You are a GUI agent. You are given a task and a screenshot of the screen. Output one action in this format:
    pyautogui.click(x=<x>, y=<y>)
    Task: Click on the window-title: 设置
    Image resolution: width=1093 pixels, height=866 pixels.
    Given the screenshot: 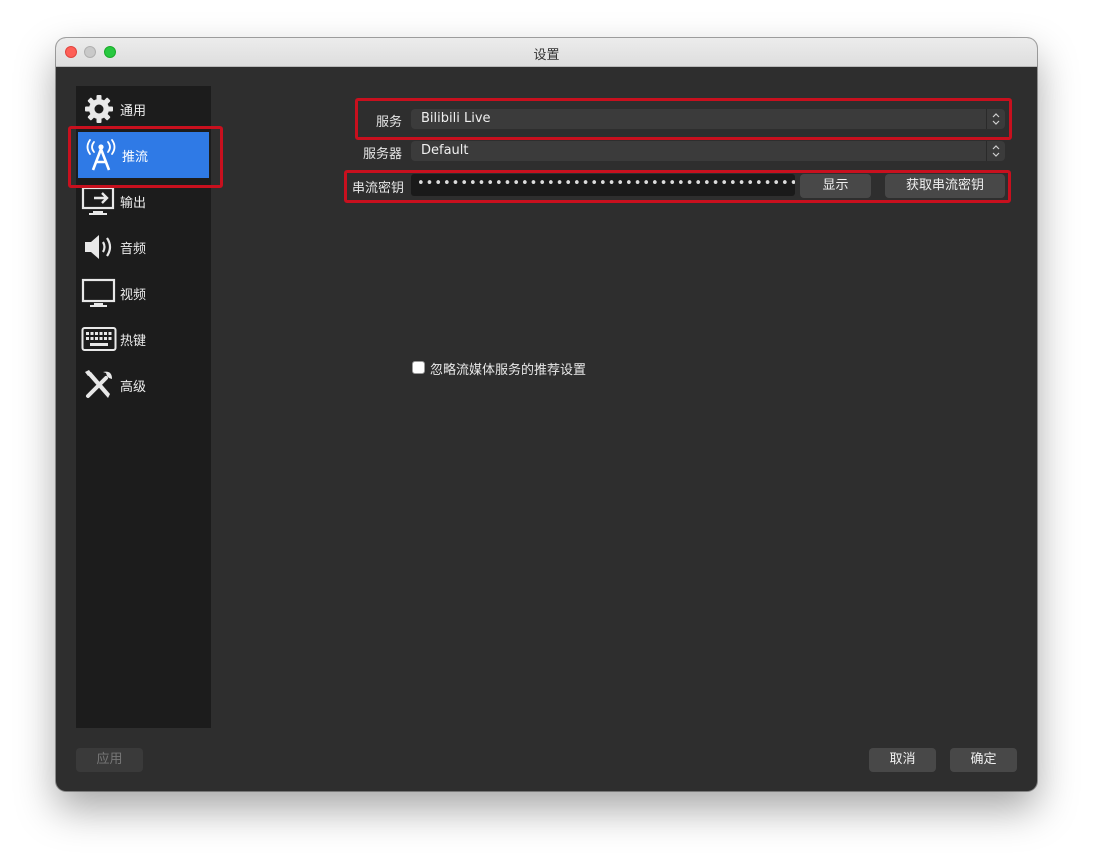 What is the action you would take?
    pyautogui.click(x=546, y=55)
    